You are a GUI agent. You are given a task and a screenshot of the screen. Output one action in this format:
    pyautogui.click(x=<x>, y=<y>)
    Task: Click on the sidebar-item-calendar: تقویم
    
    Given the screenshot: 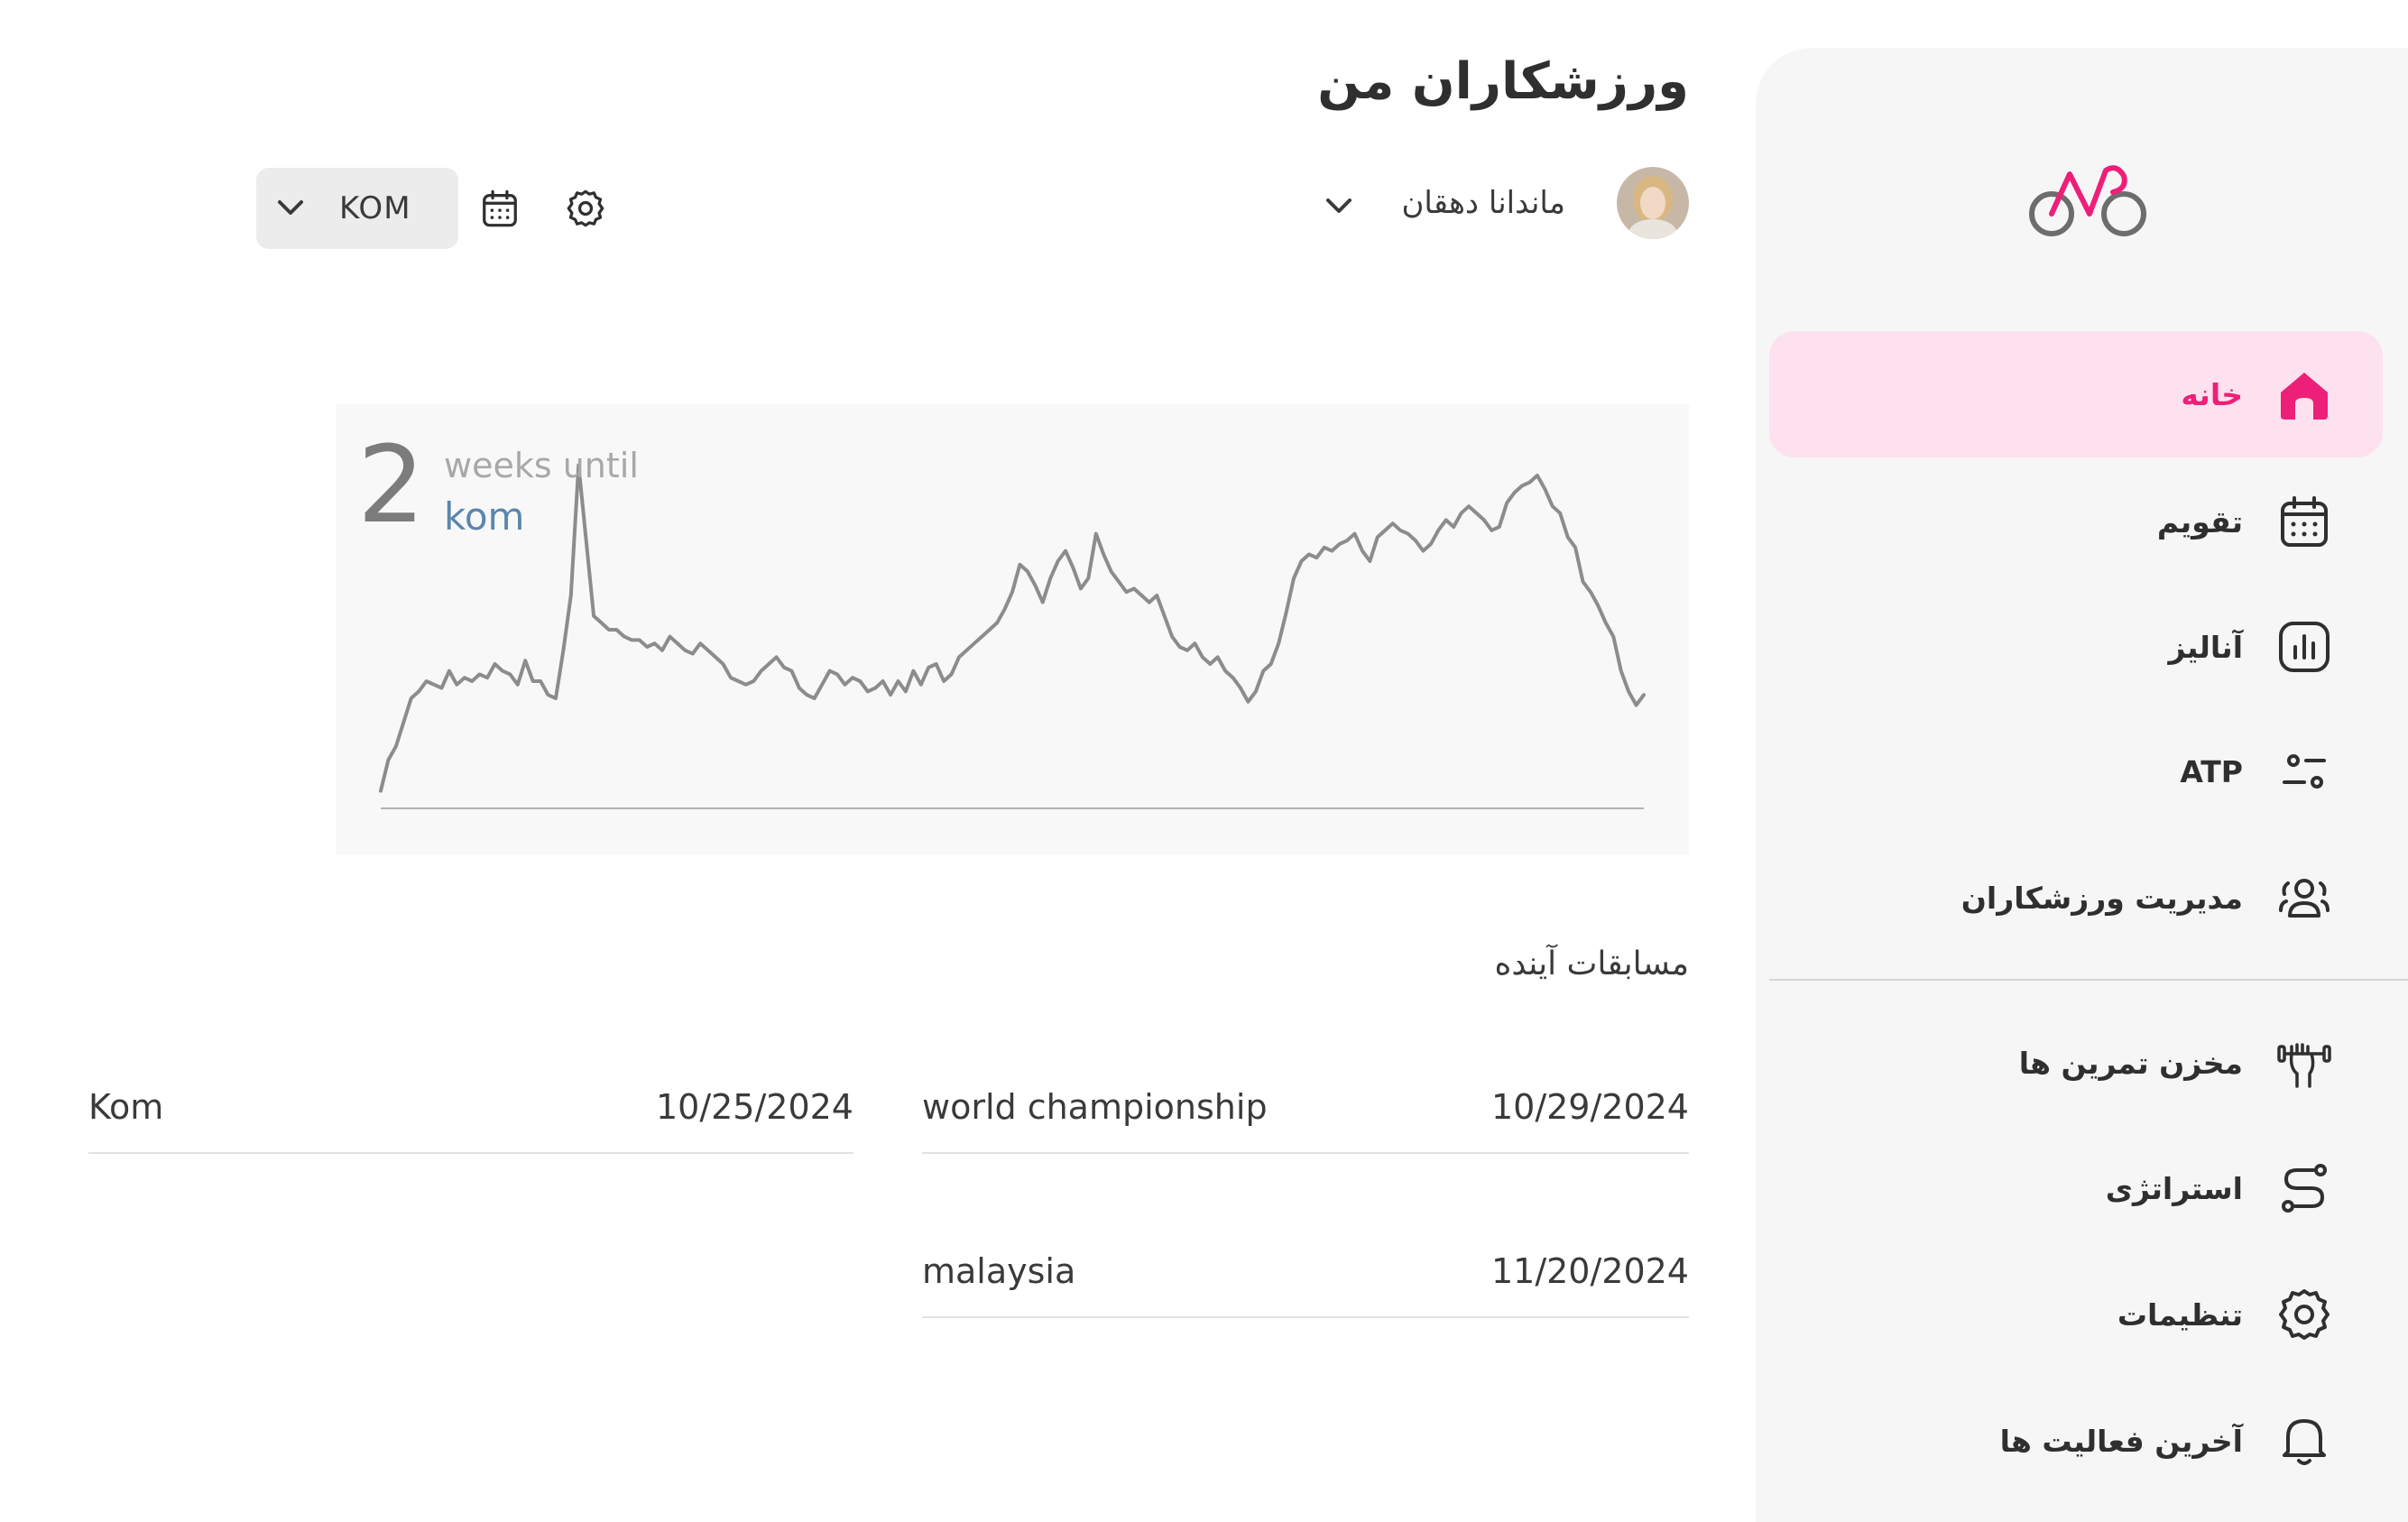 What is the action you would take?
    pyautogui.click(x=2076, y=521)
    